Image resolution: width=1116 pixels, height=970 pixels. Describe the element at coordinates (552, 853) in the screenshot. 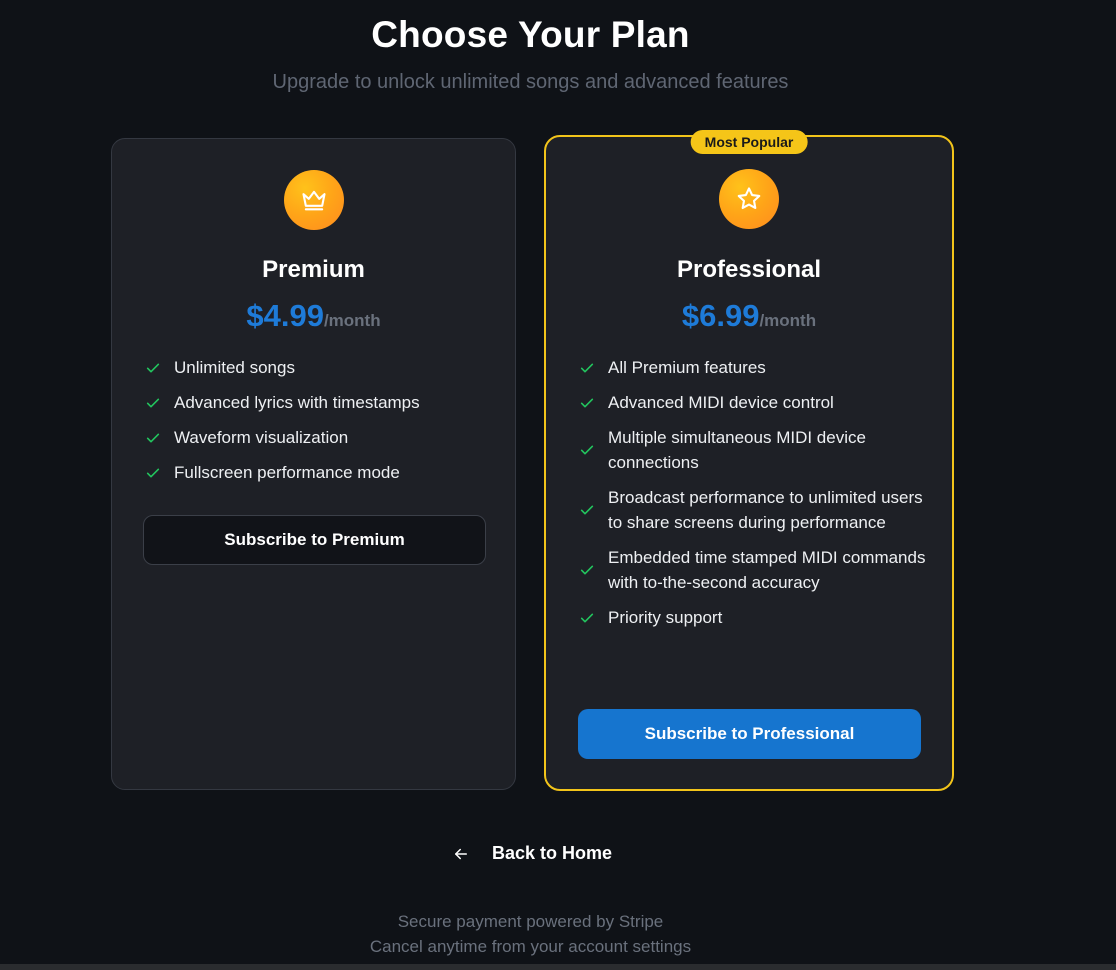

I see `back-label: Back to Home` at that location.